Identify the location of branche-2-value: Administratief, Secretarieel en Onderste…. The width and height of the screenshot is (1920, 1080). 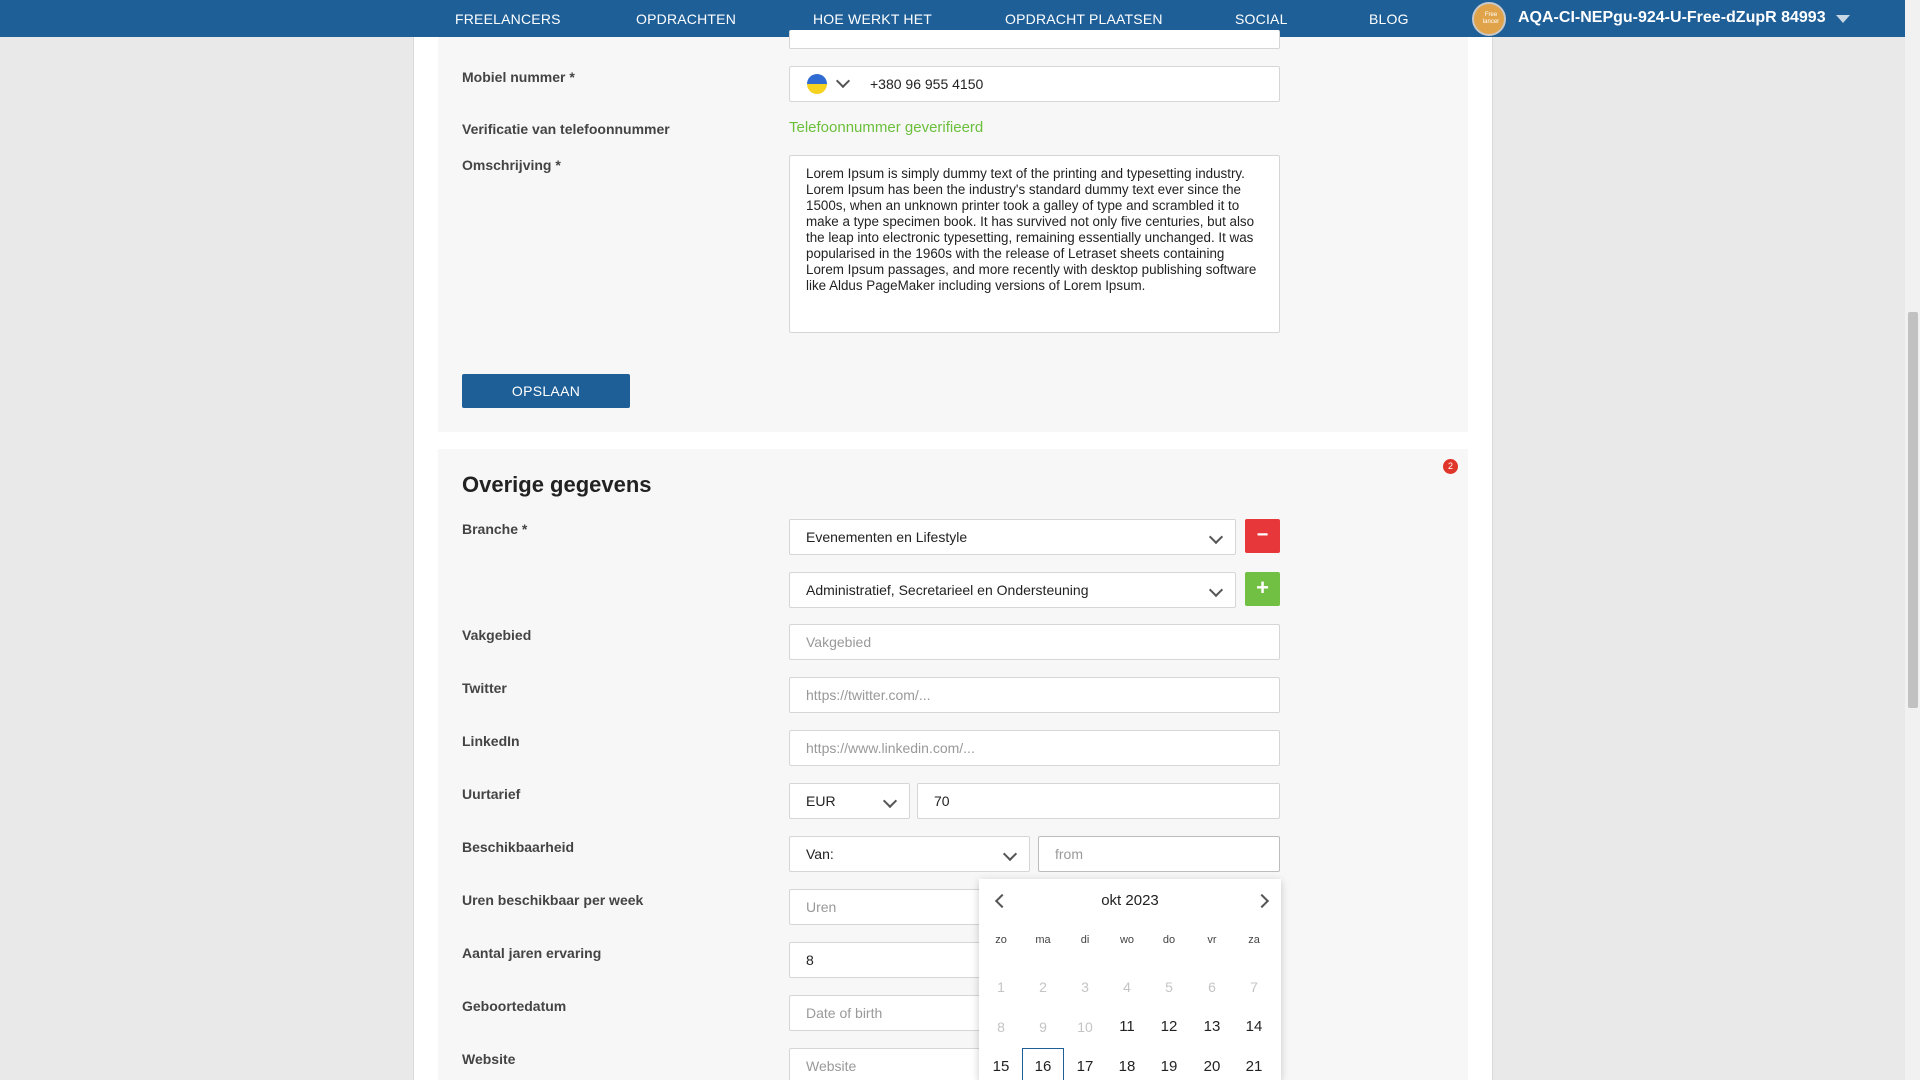
(947, 590).